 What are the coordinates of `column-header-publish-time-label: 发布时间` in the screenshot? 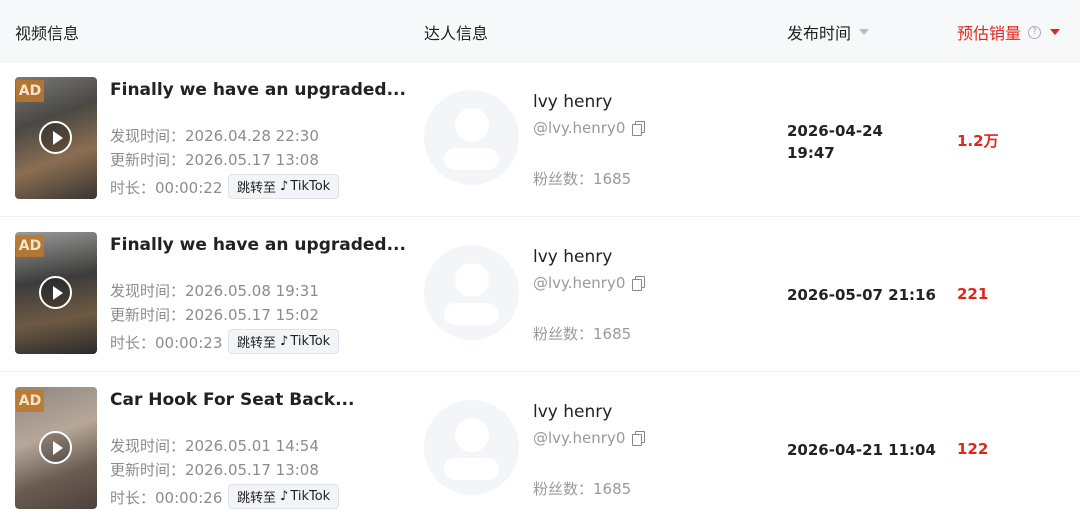 It's located at (819, 32).